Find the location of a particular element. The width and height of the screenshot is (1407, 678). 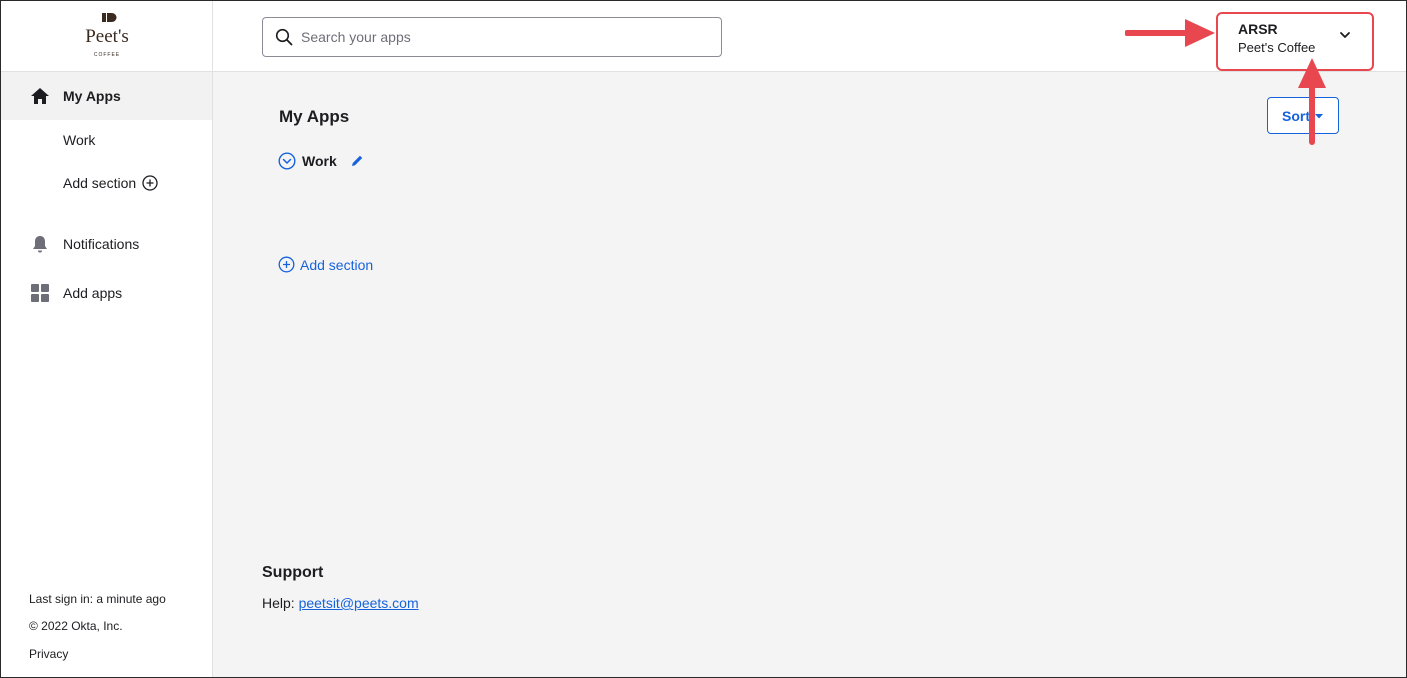

peets-logo: Peet's COFFEE is located at coordinates (106, 36).